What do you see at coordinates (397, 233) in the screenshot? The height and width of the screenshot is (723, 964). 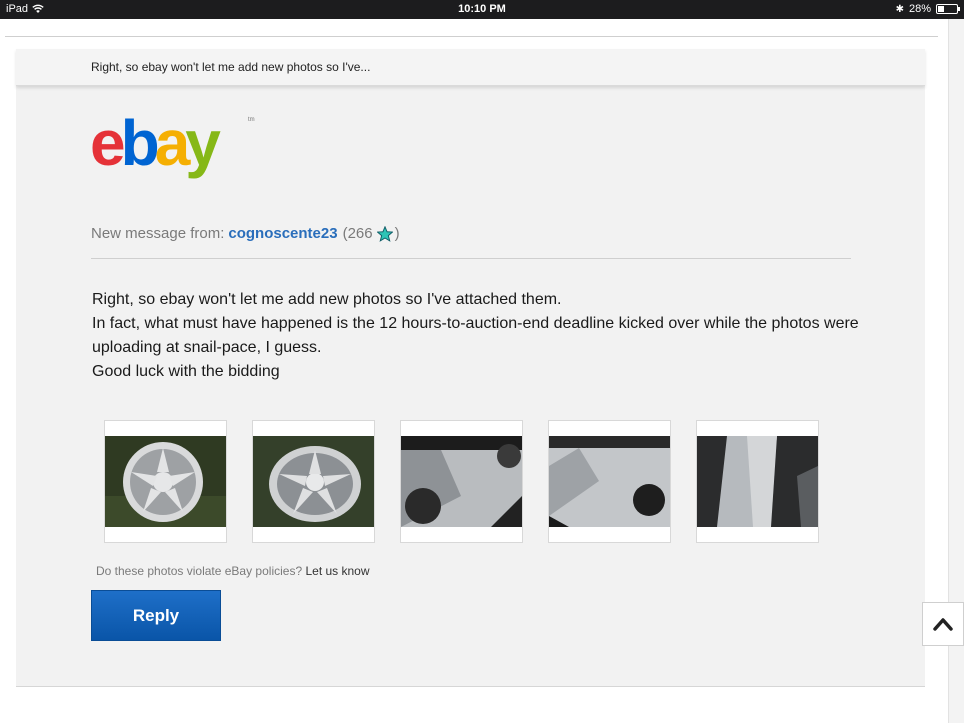 I see `feedback-close: )` at bounding box center [397, 233].